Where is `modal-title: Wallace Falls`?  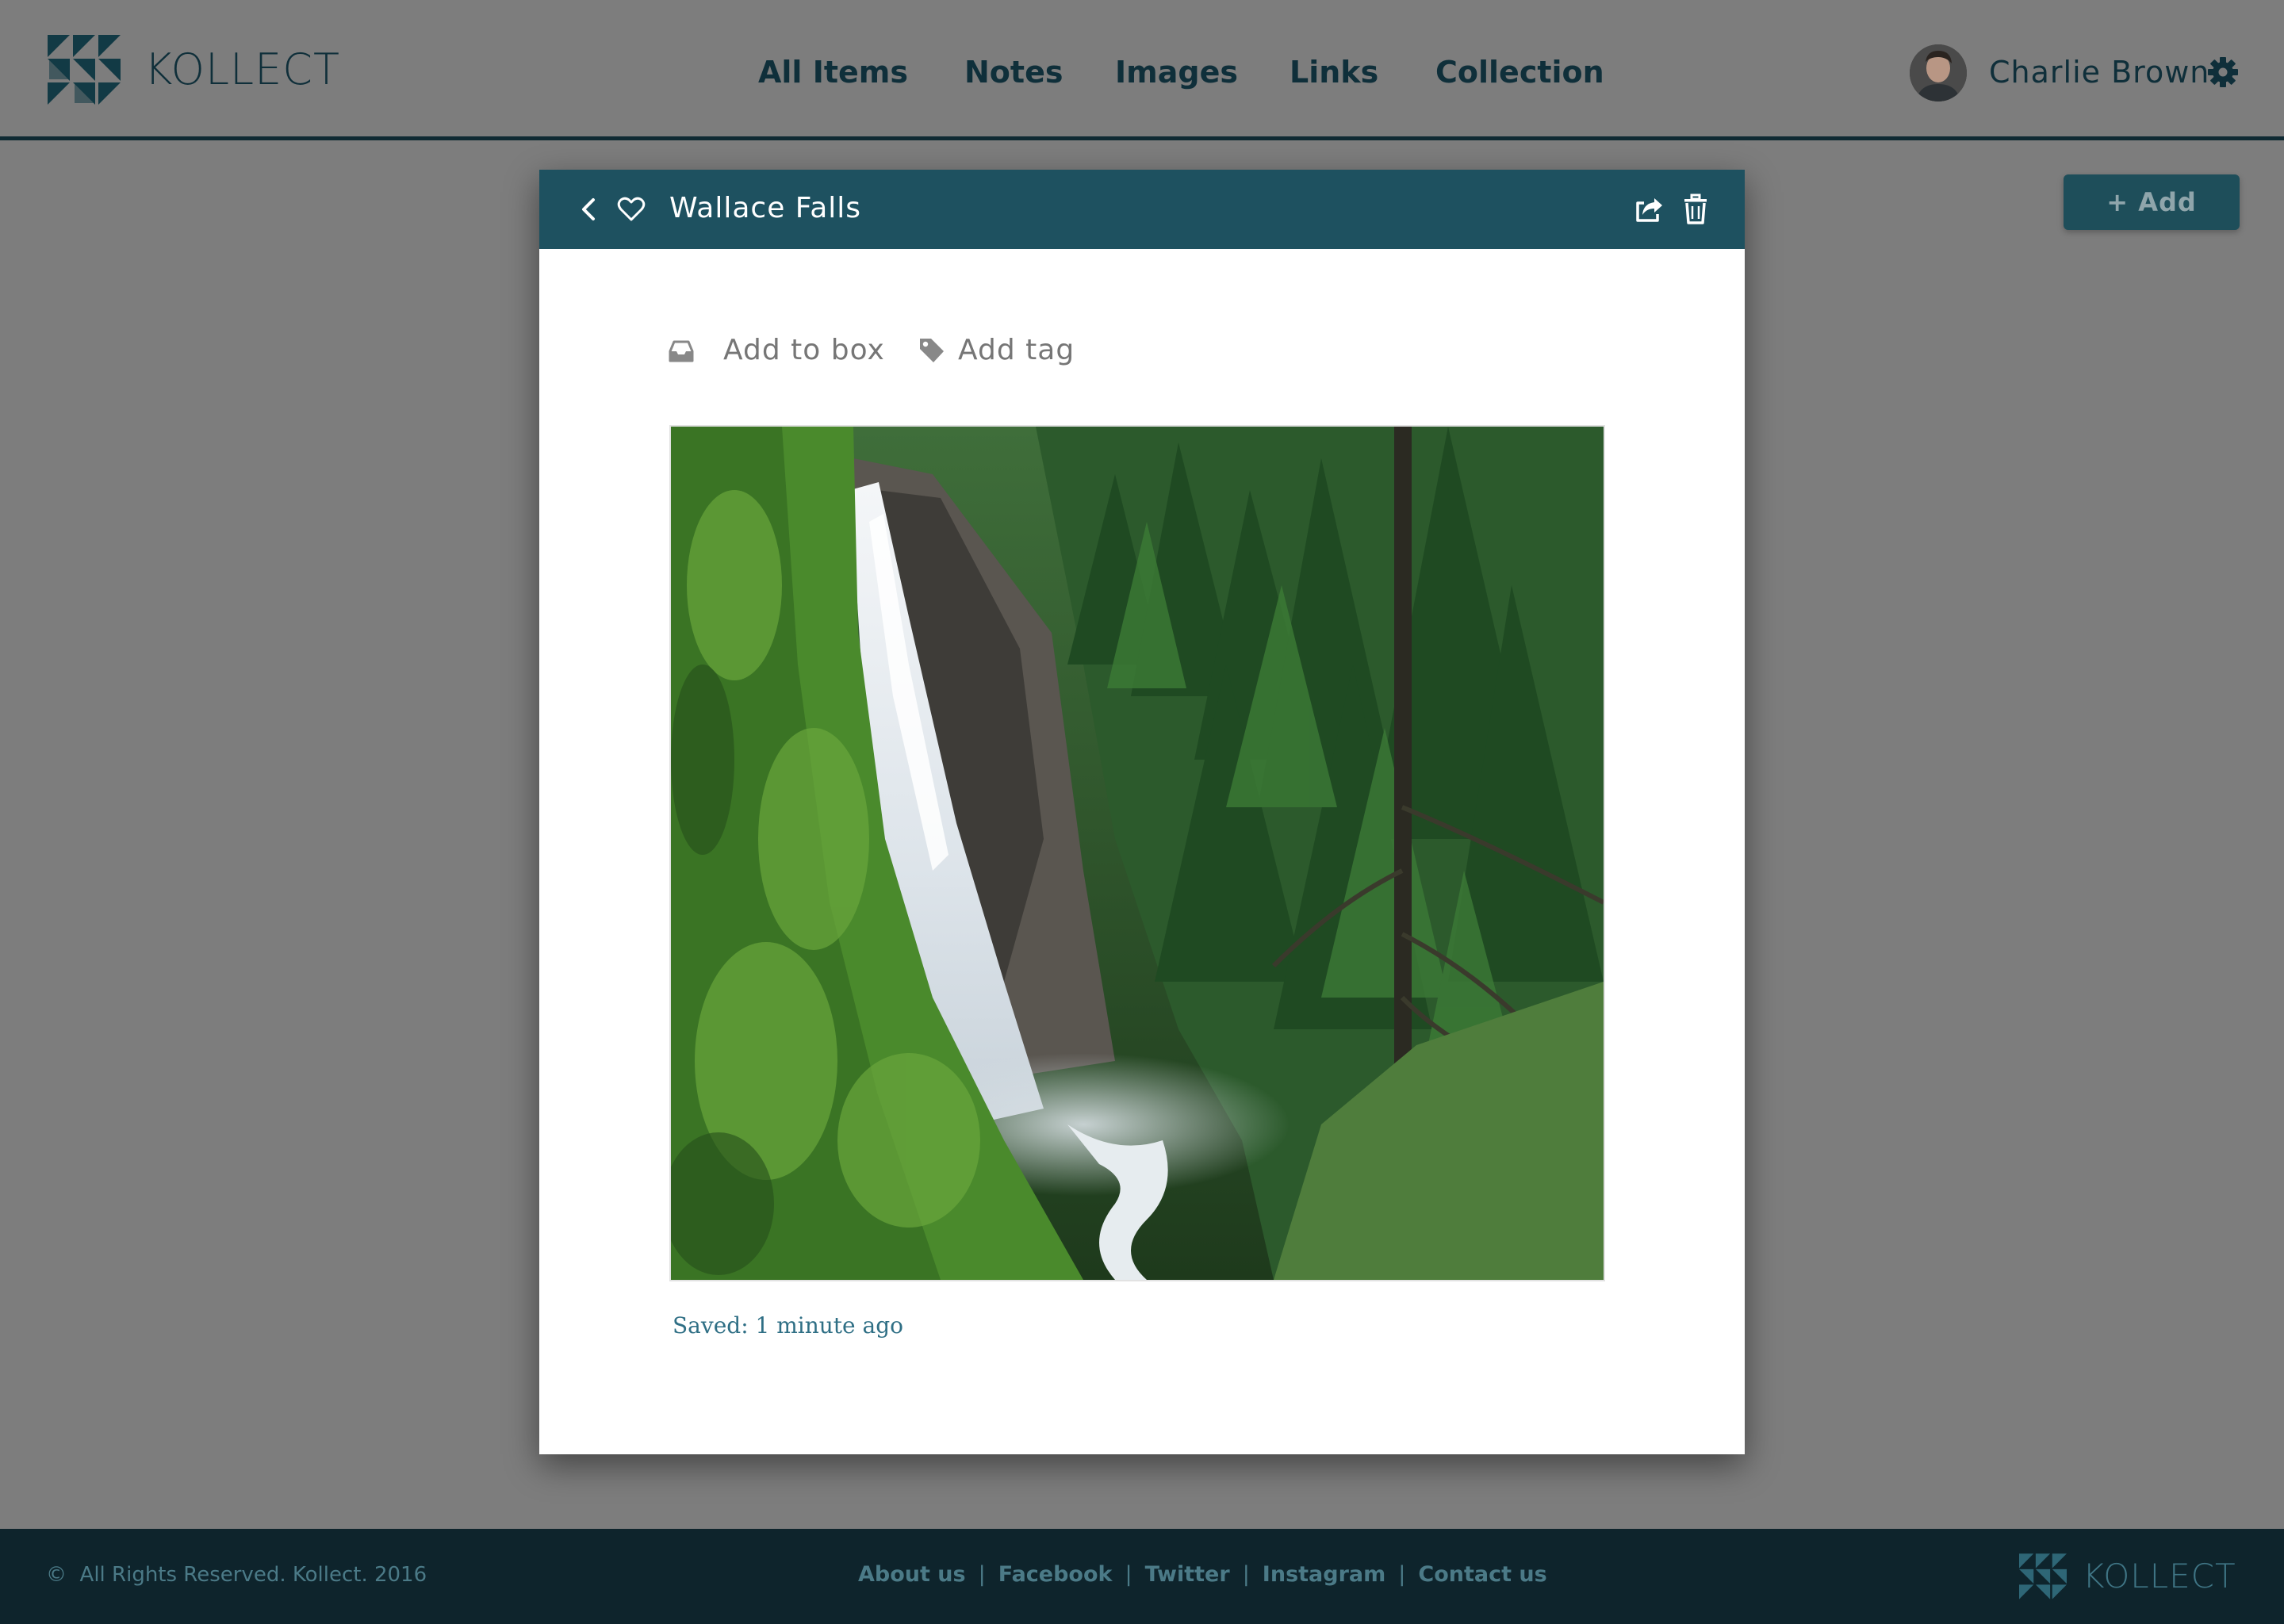 modal-title: Wallace Falls is located at coordinates (765, 208).